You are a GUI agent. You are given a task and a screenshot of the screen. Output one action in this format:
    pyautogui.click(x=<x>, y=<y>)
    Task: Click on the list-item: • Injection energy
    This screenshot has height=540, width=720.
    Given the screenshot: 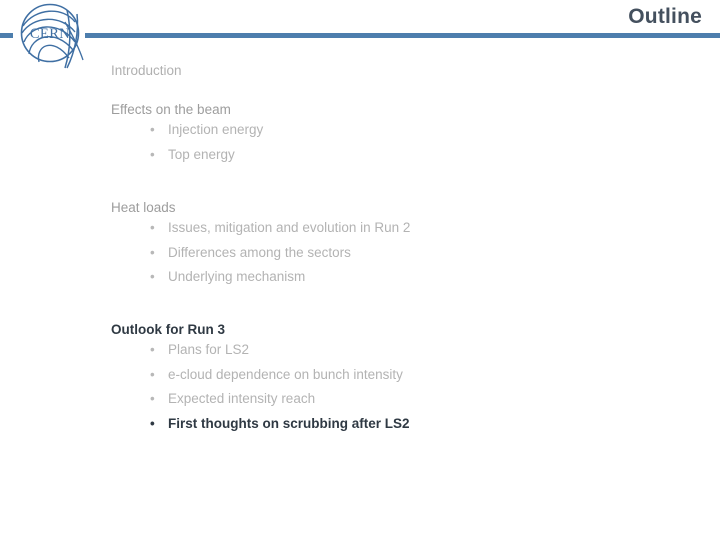 What is the action you would take?
    pyautogui.click(x=187, y=130)
    